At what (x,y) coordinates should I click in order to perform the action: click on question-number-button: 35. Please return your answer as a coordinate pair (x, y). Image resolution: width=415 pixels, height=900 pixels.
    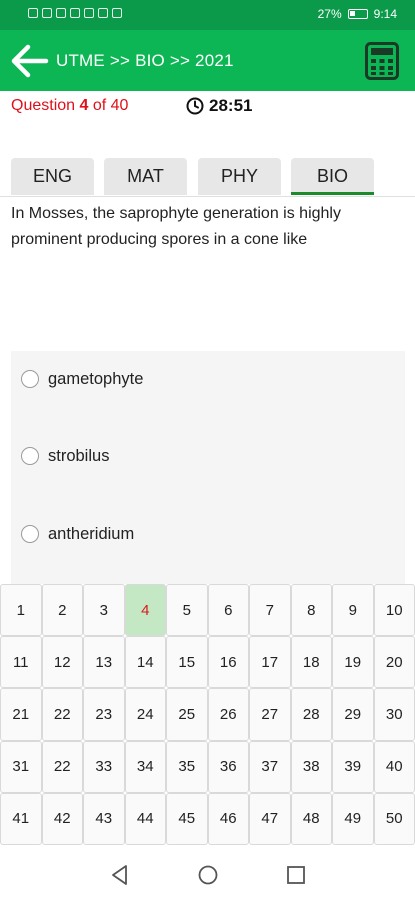
    Looking at the image, I should click on (187, 766).